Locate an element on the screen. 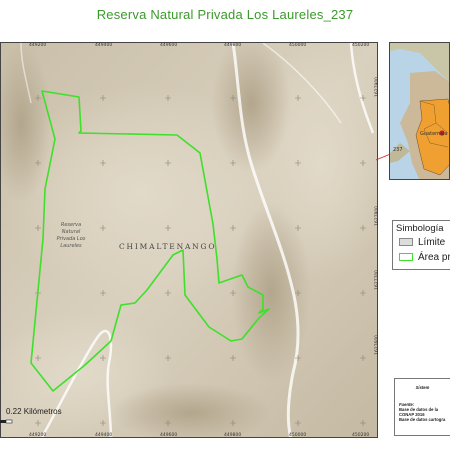 Image resolution: width=450 pixels, height=450 pixels. legend-label: Área pr is located at coordinates (434, 257).